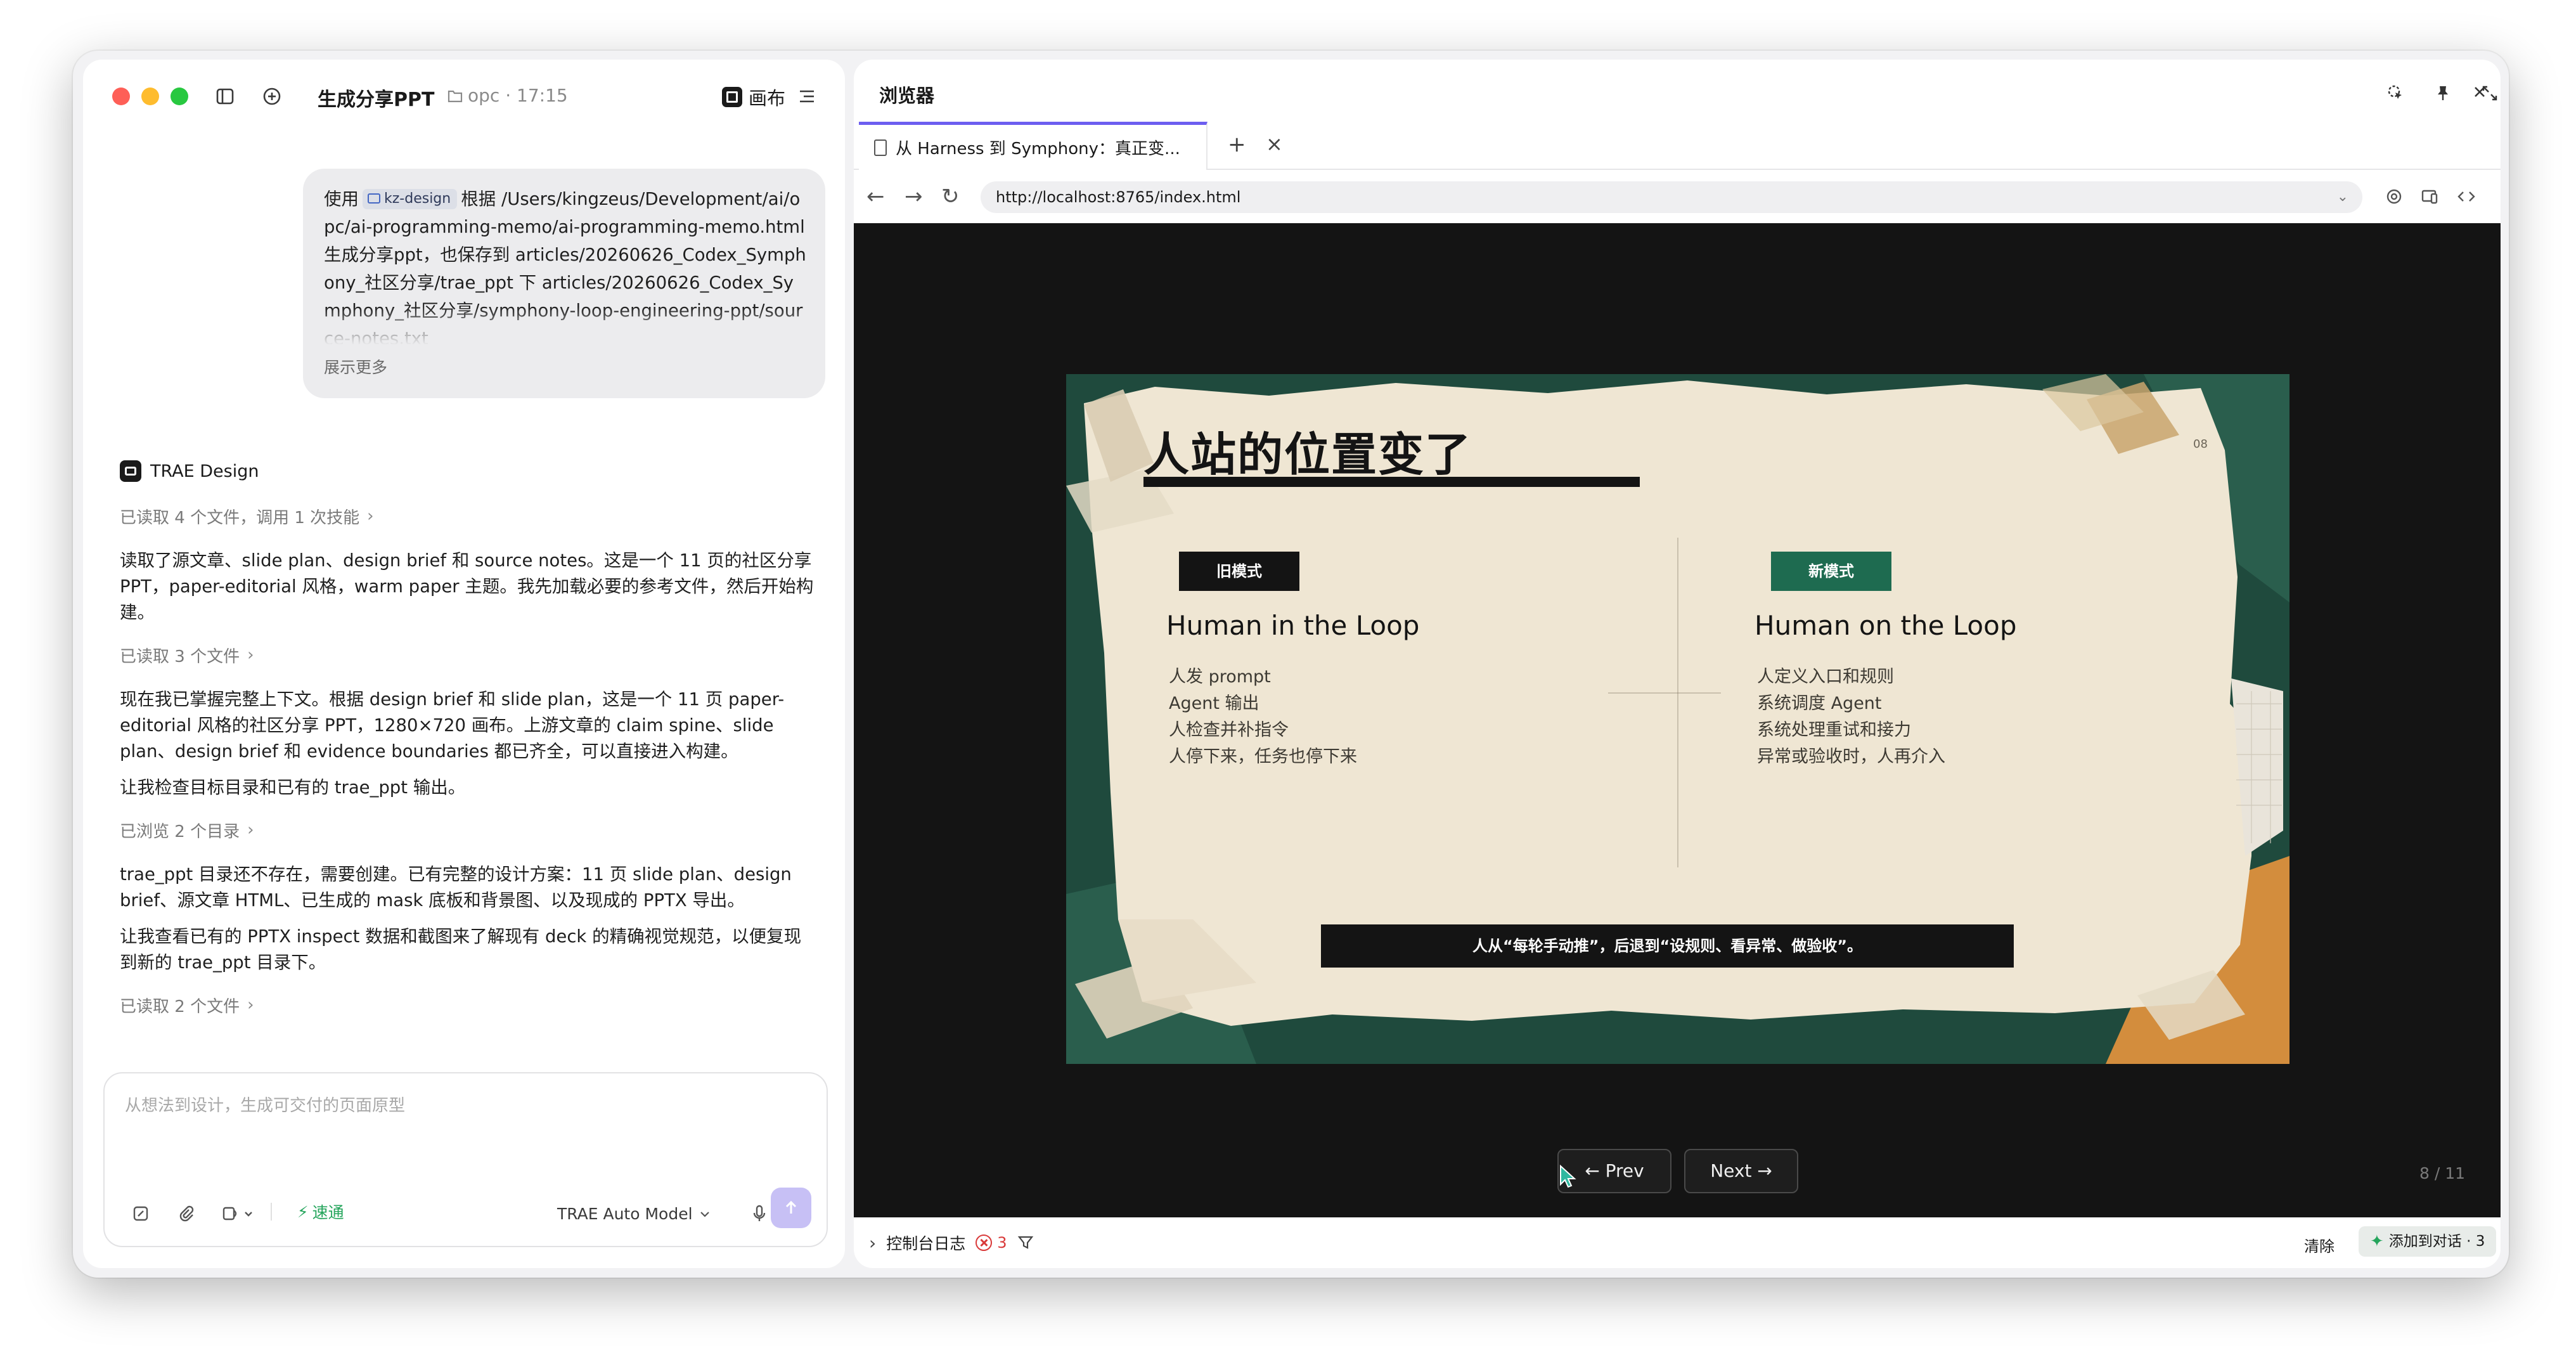 This screenshot has width=2576, height=1367. Describe the element at coordinates (1677, 702) in the screenshot. I see `column-divider` at that location.